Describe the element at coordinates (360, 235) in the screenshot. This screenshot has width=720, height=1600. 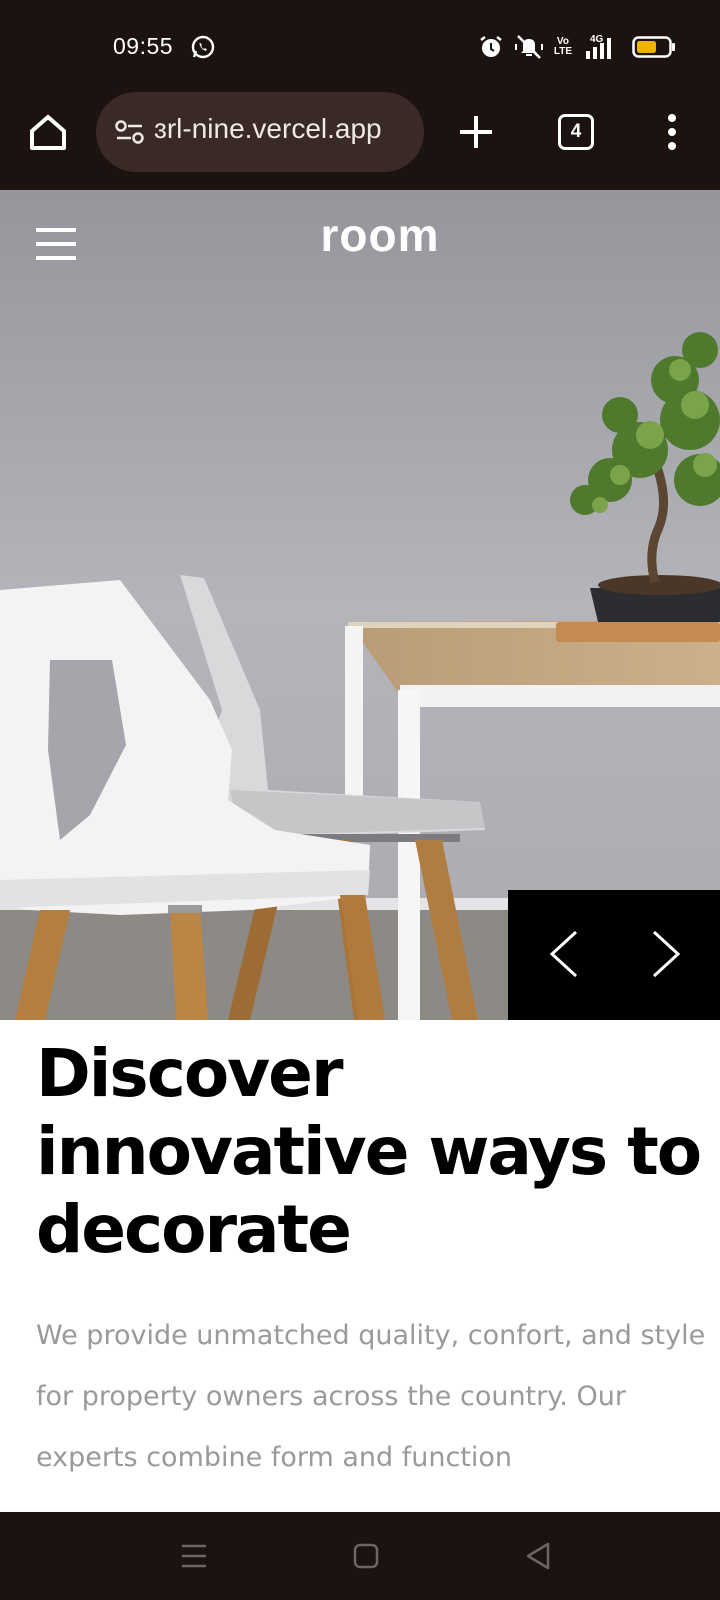
I see `site-logo: room` at that location.